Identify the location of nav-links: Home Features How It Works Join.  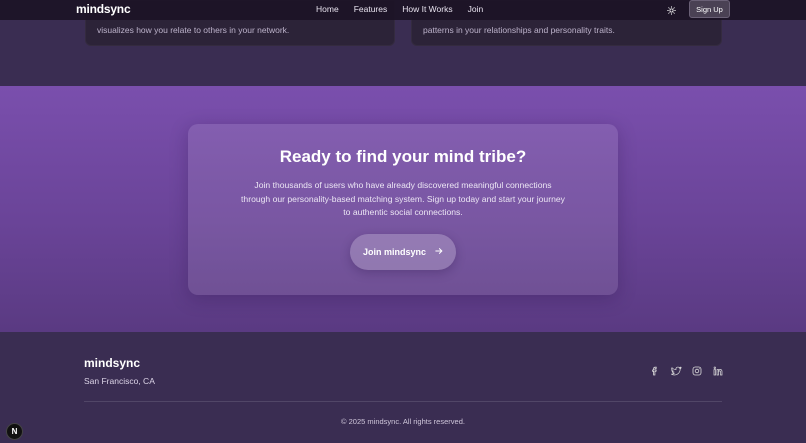
(407, 9).